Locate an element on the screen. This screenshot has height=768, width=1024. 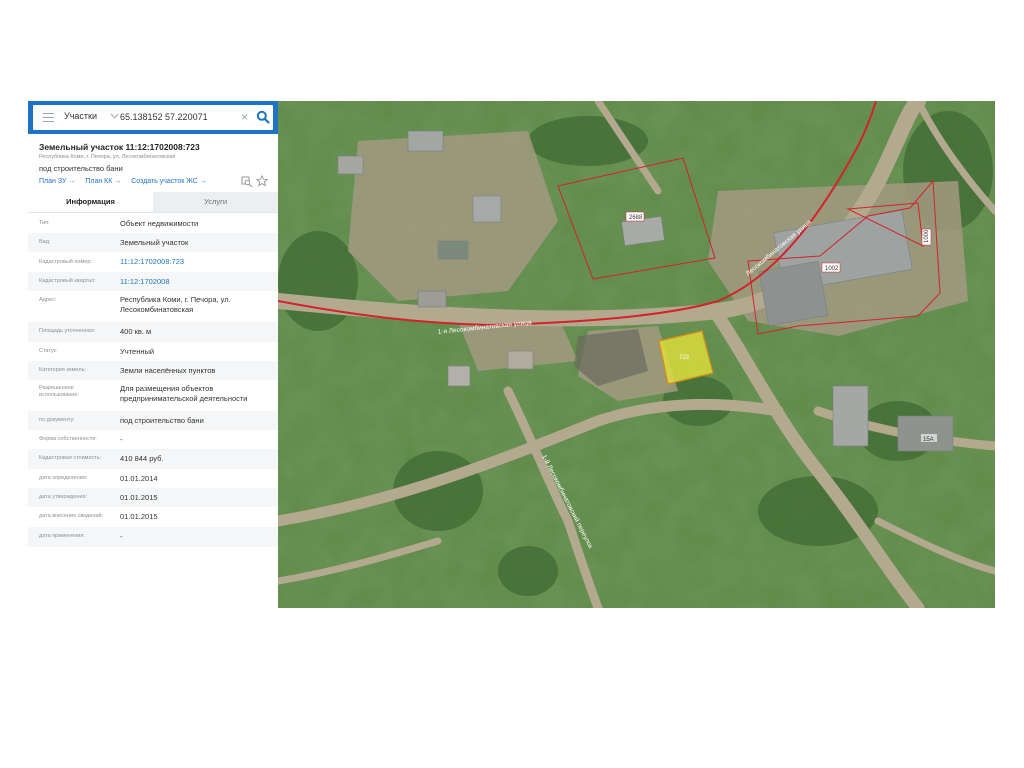
row-value: Земли населённых пунктов is located at coordinates (168, 370).